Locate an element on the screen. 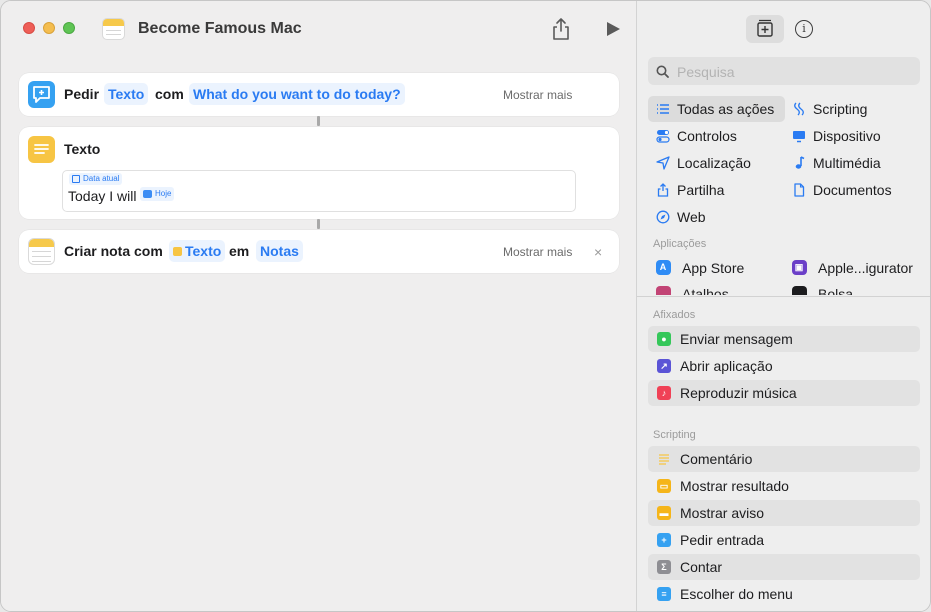  category-label: Todas as ações is located at coordinates (726, 109).